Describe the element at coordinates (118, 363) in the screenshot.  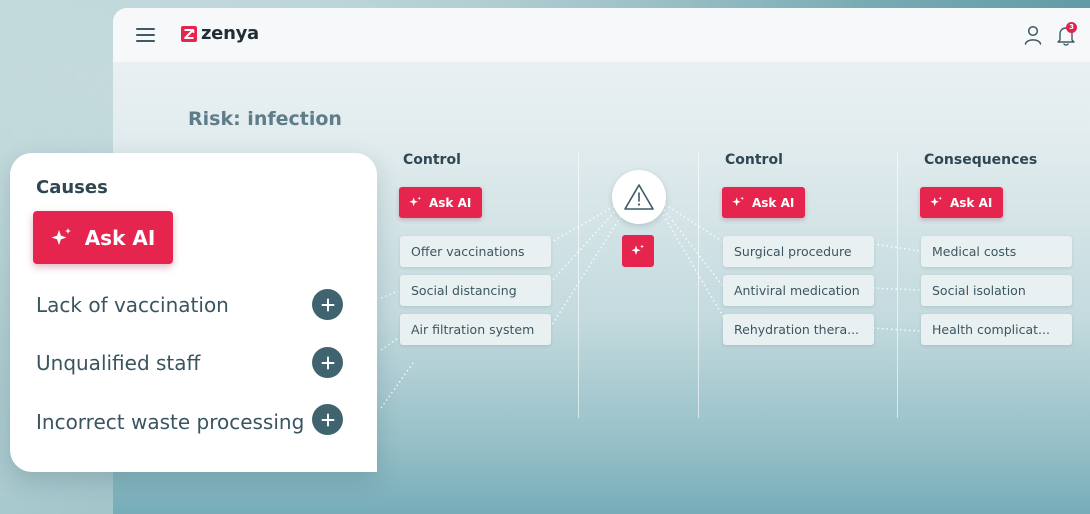
I see `cause-item-label: Unqualified staff` at that location.